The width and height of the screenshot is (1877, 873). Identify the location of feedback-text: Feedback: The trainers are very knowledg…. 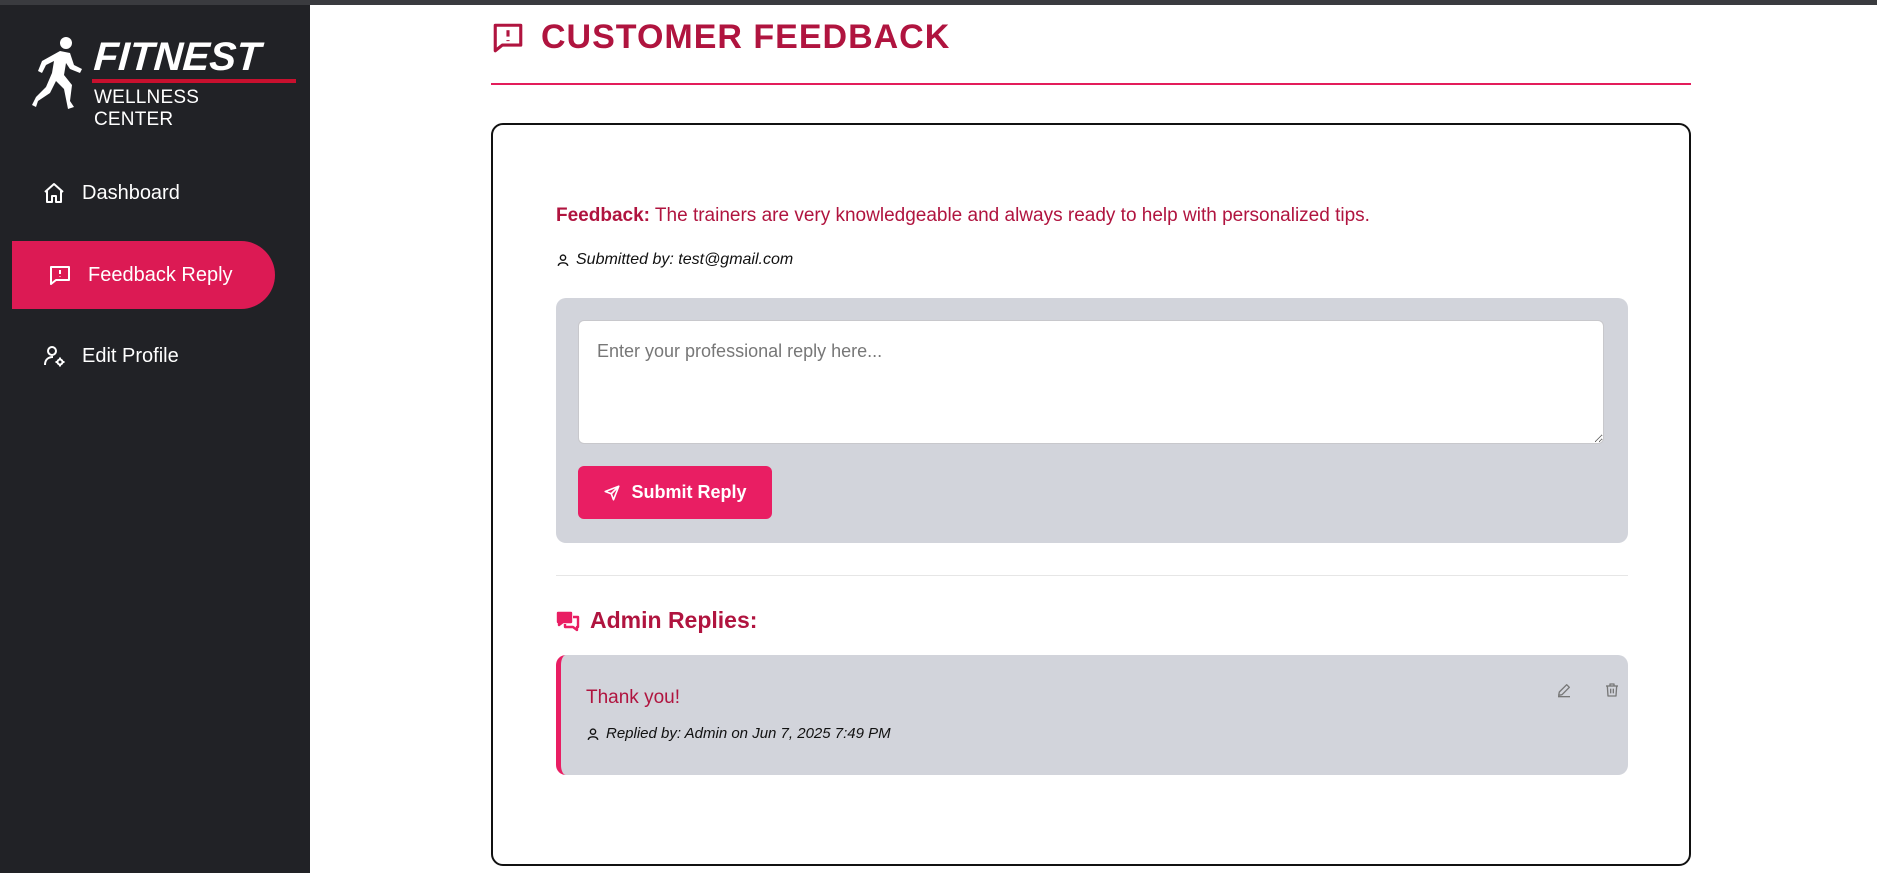
(963, 216).